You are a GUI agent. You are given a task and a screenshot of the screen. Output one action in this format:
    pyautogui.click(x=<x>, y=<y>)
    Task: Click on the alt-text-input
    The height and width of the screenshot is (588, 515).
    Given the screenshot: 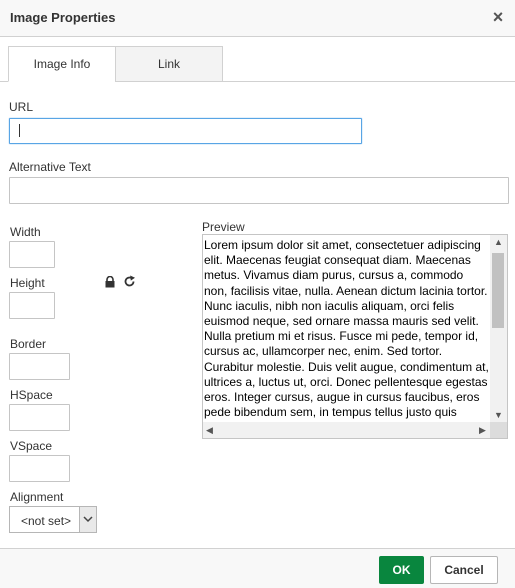 What is the action you would take?
    pyautogui.click(x=259, y=190)
    